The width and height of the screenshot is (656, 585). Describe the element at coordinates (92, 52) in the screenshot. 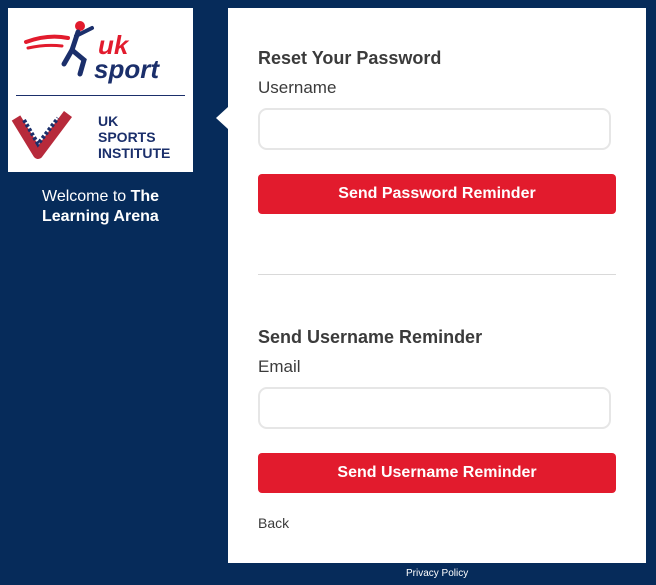

I see `uk-sport-logo: uk sport` at that location.